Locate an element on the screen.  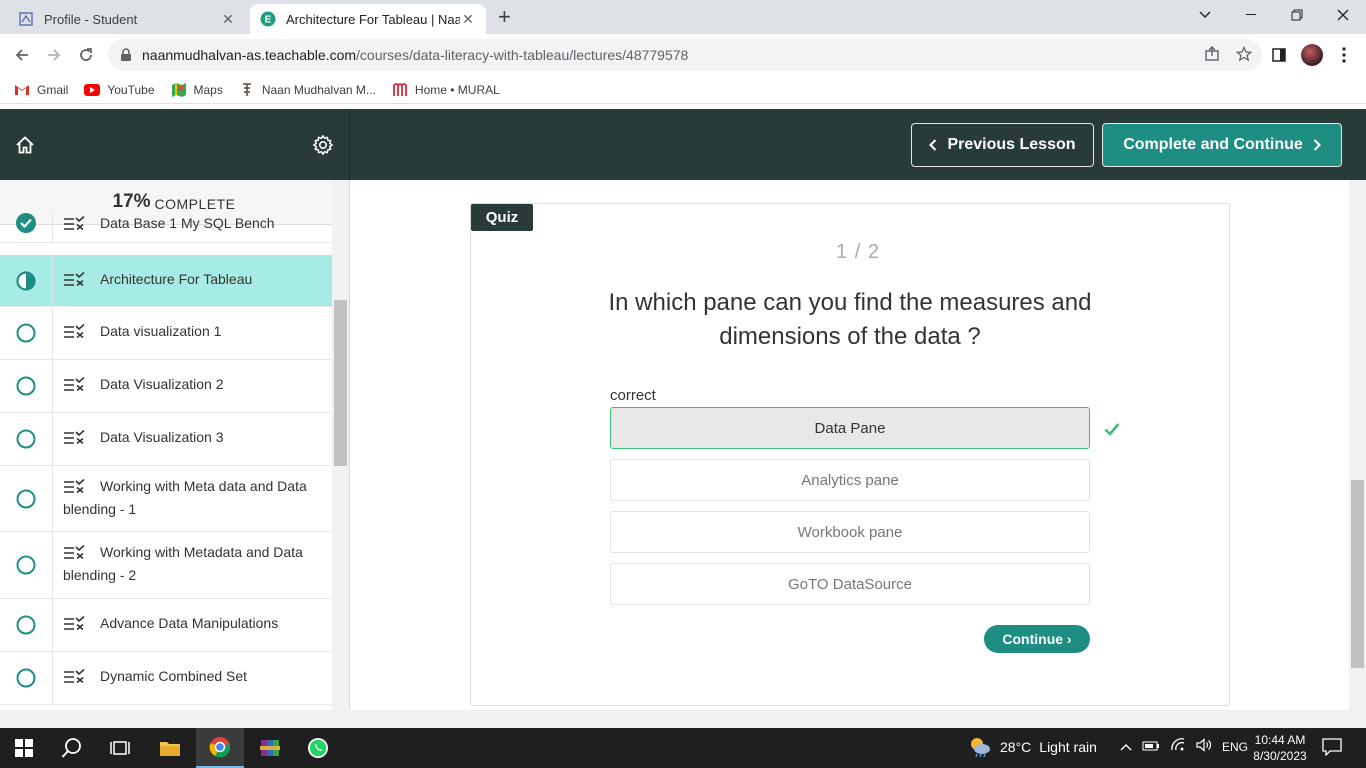
back-button is located at coordinates (22, 55).